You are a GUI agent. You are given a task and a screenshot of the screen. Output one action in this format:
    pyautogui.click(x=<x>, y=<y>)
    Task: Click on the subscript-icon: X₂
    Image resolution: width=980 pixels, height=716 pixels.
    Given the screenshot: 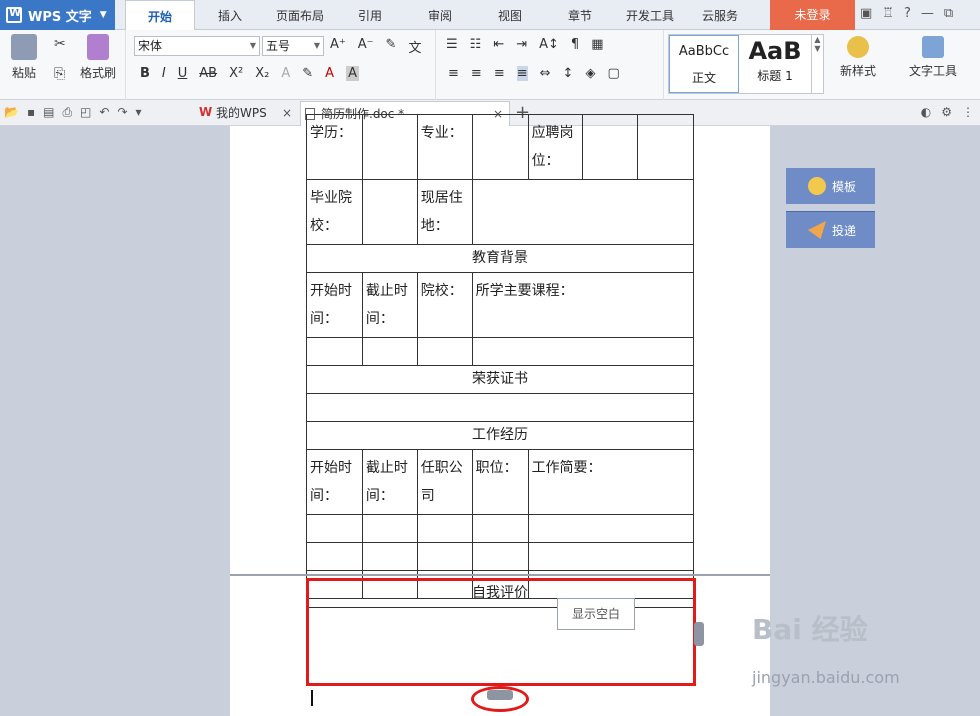 What is the action you would take?
    pyautogui.click(x=262, y=73)
    